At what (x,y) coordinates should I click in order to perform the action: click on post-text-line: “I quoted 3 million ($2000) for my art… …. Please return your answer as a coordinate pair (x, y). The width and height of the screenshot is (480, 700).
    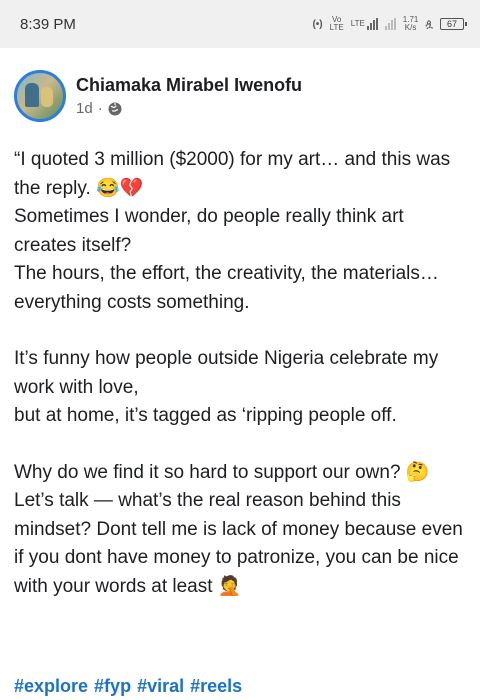
    Looking at the image, I should click on (232, 174).